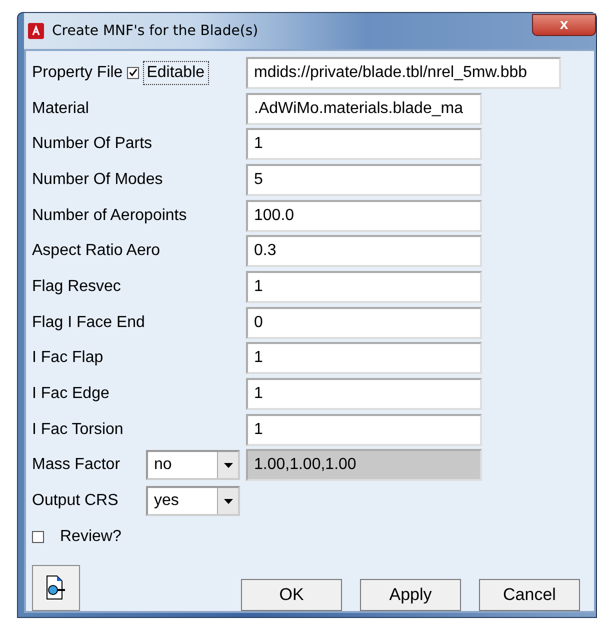 This screenshot has width=597, height=626. I want to click on input-field: 5, so click(364, 180).